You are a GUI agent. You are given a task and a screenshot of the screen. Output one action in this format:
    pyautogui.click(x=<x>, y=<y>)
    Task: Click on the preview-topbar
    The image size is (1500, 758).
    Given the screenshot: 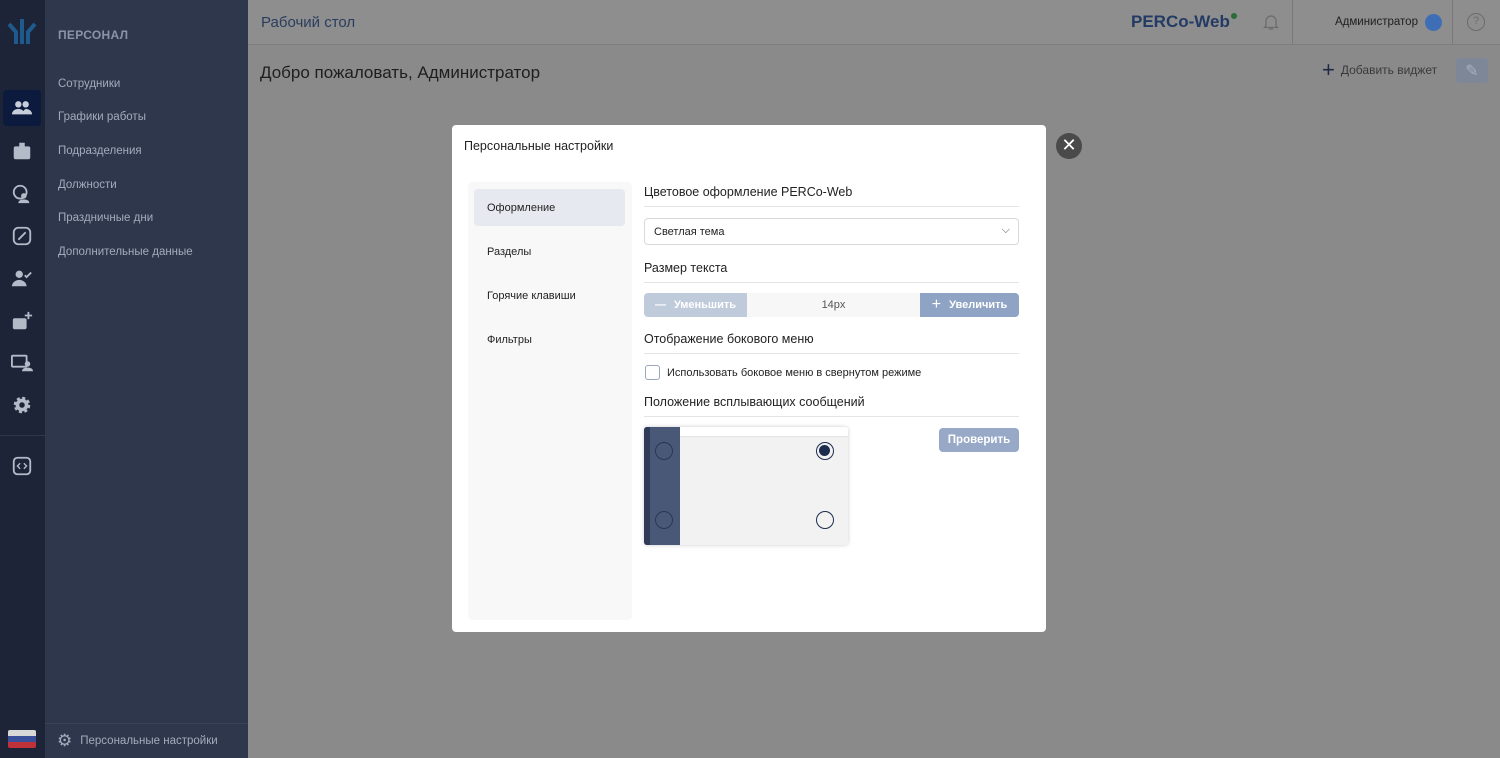 What is the action you would take?
    pyautogui.click(x=764, y=432)
    